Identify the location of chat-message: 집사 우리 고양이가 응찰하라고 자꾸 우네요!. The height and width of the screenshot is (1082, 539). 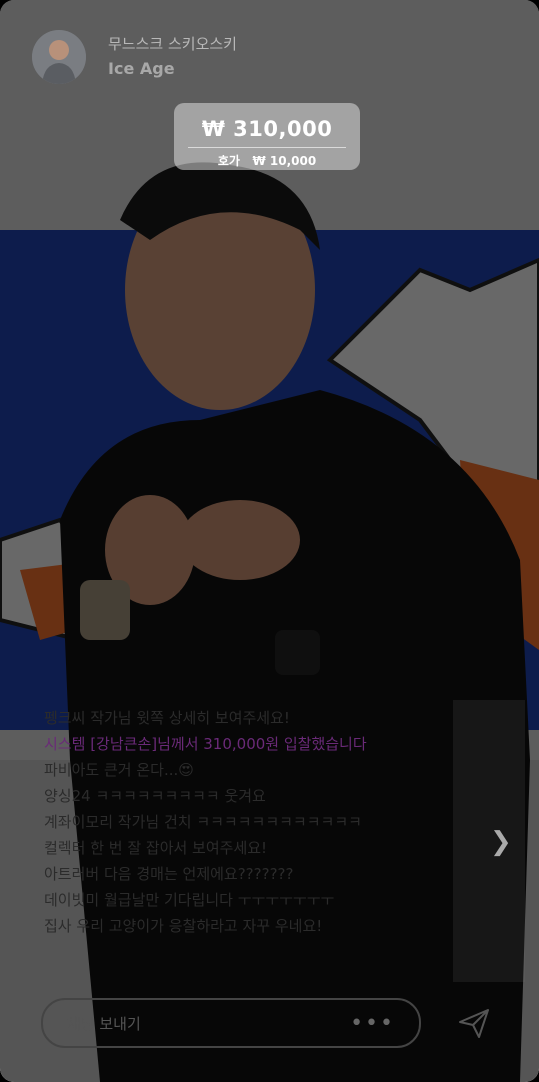
(183, 926).